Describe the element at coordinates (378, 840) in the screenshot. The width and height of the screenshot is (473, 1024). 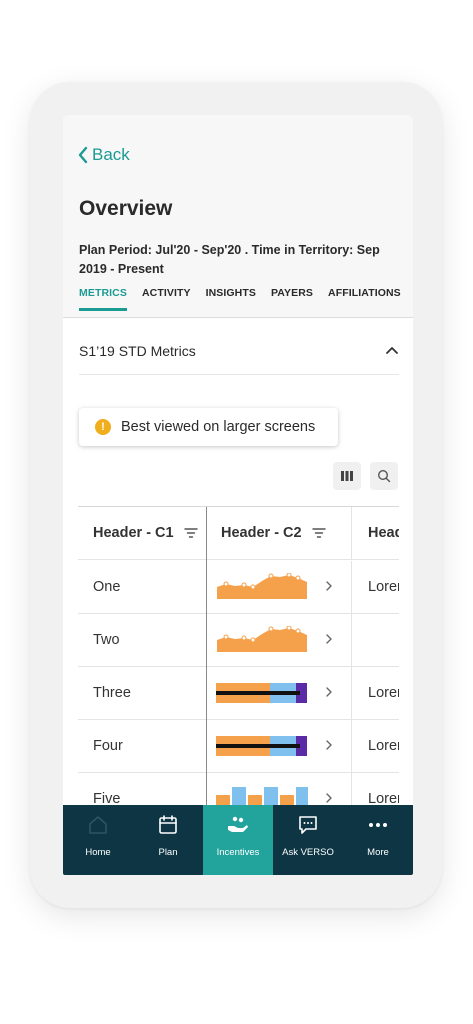
I see `nav-more: More` at that location.